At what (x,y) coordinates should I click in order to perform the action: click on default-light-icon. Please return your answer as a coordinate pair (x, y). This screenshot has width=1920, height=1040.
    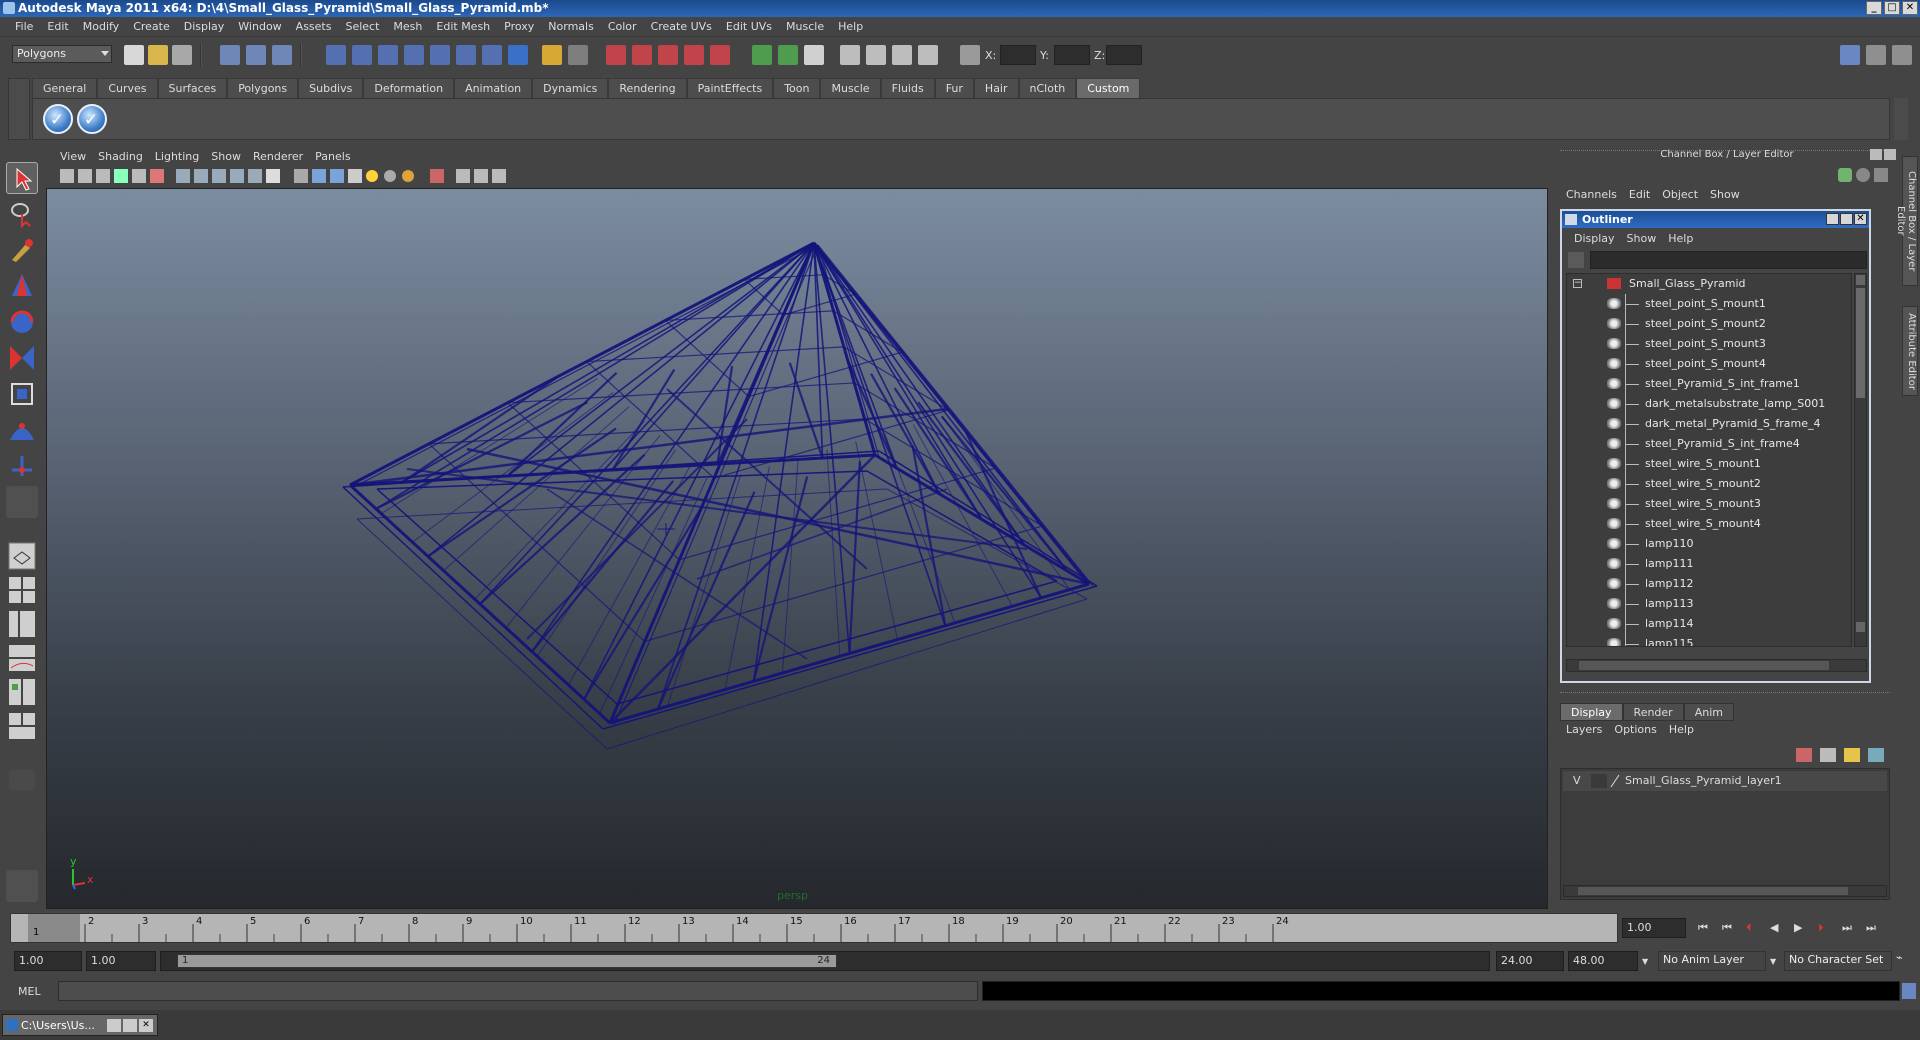
    Looking at the image, I should click on (372, 176).